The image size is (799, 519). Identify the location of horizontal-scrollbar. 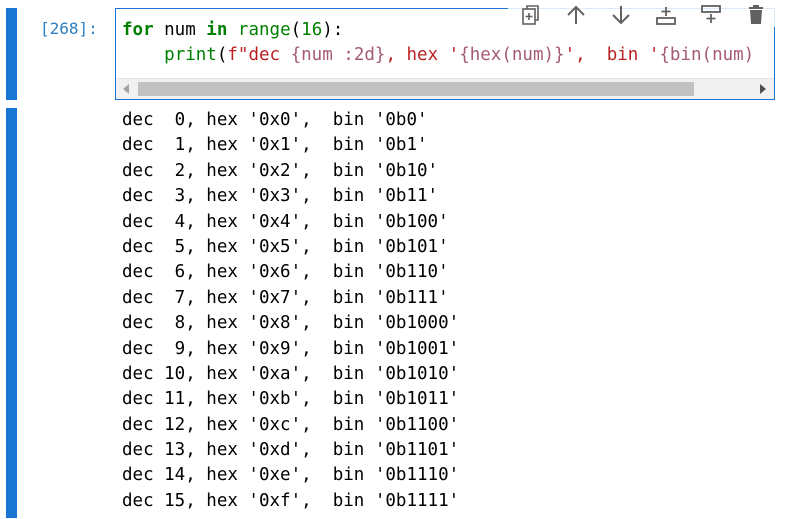
(445, 88).